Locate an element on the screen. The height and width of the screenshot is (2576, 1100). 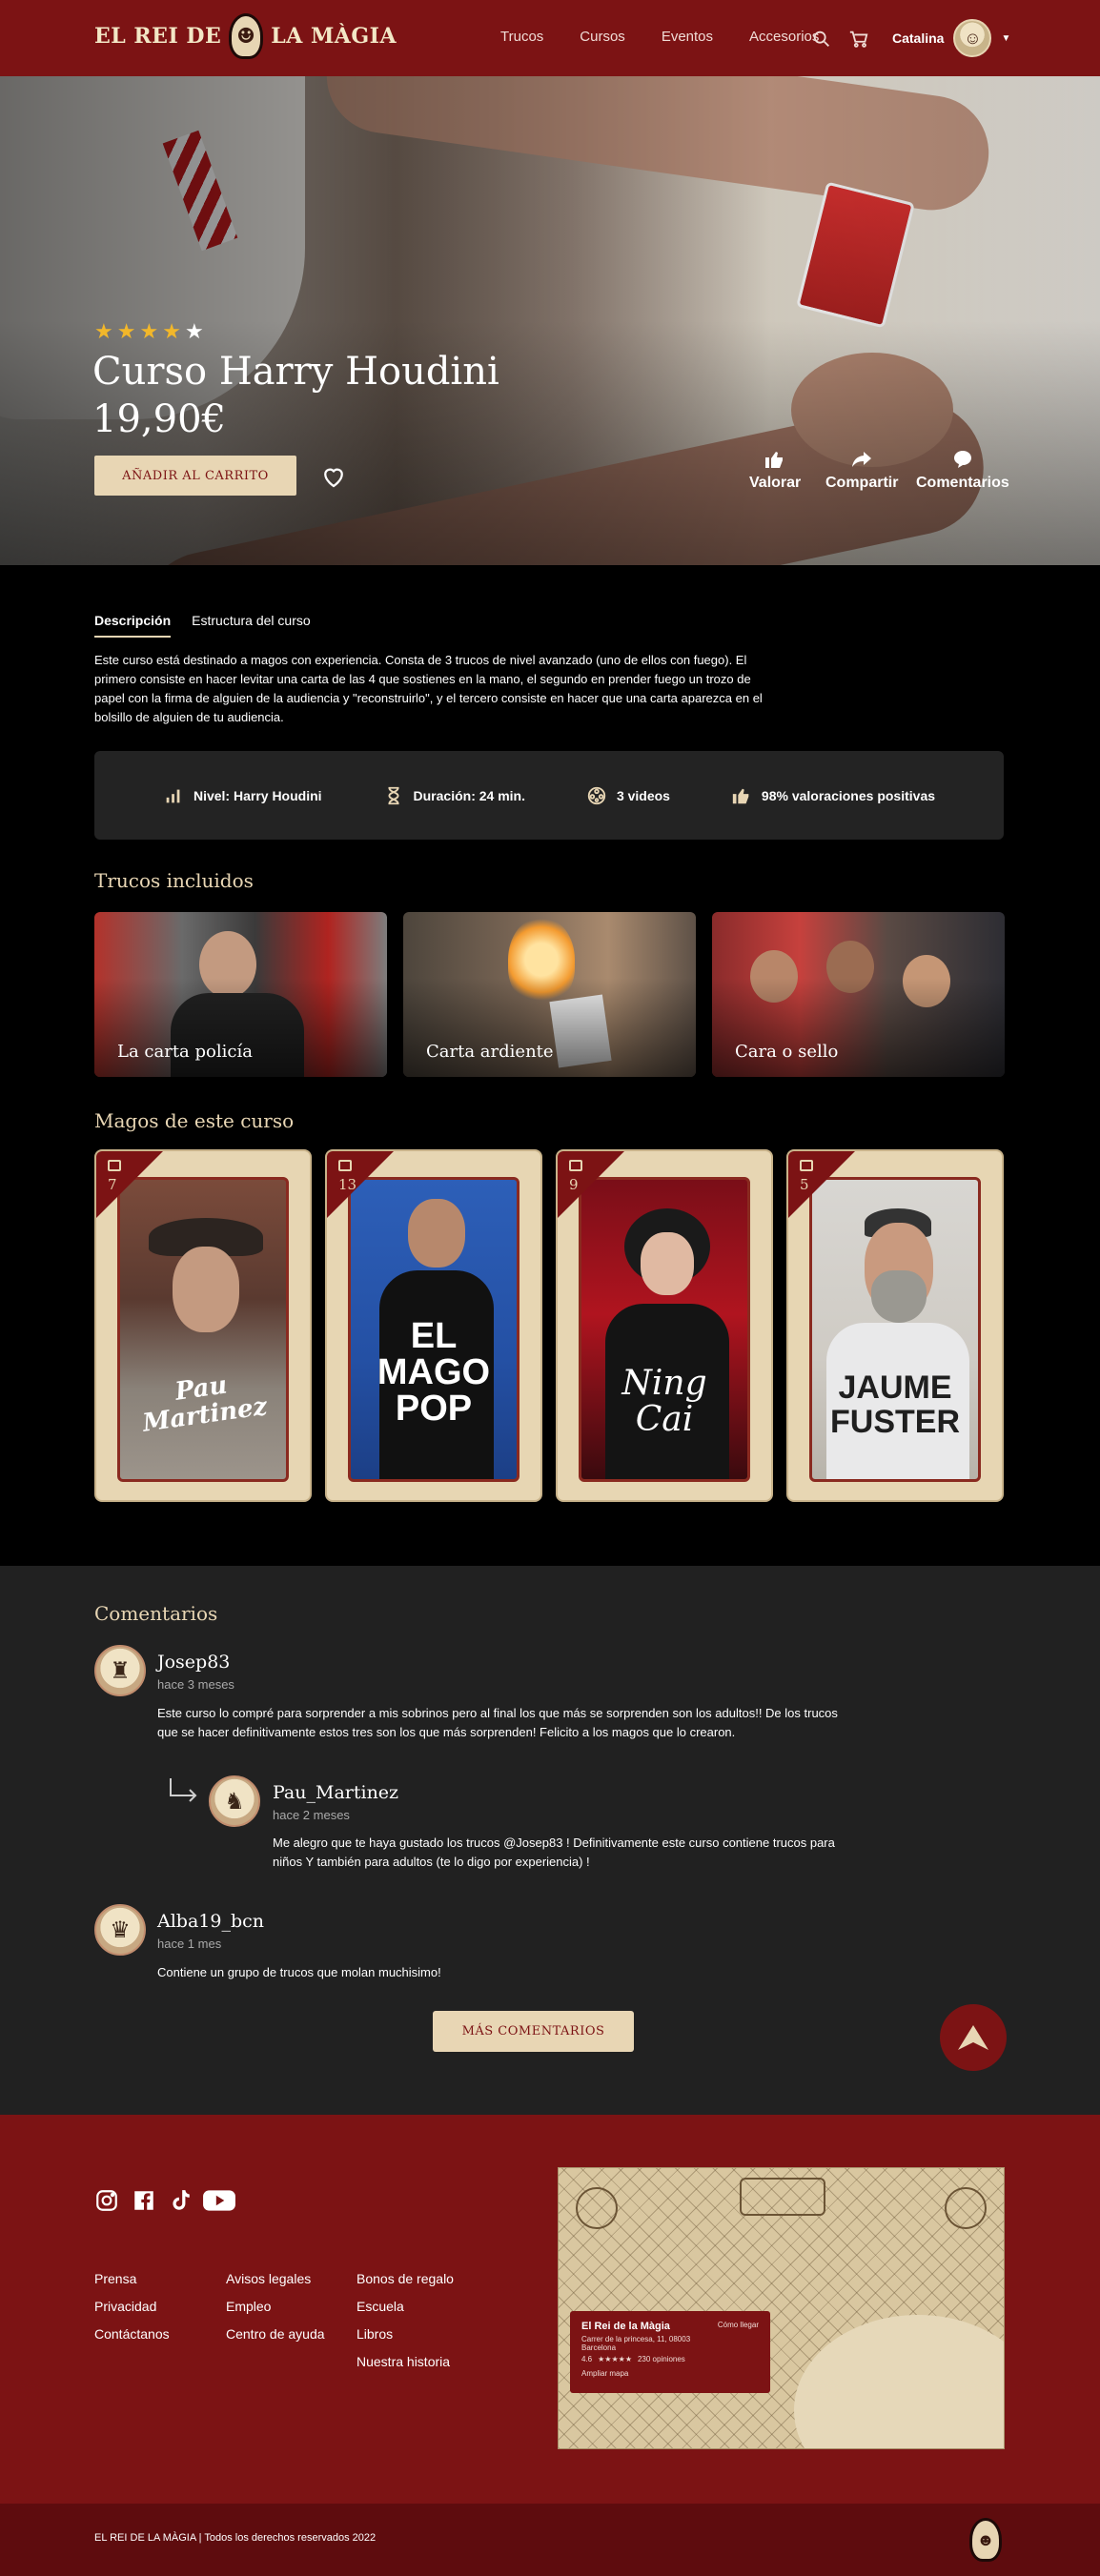
cart-icon is located at coordinates (858, 39).